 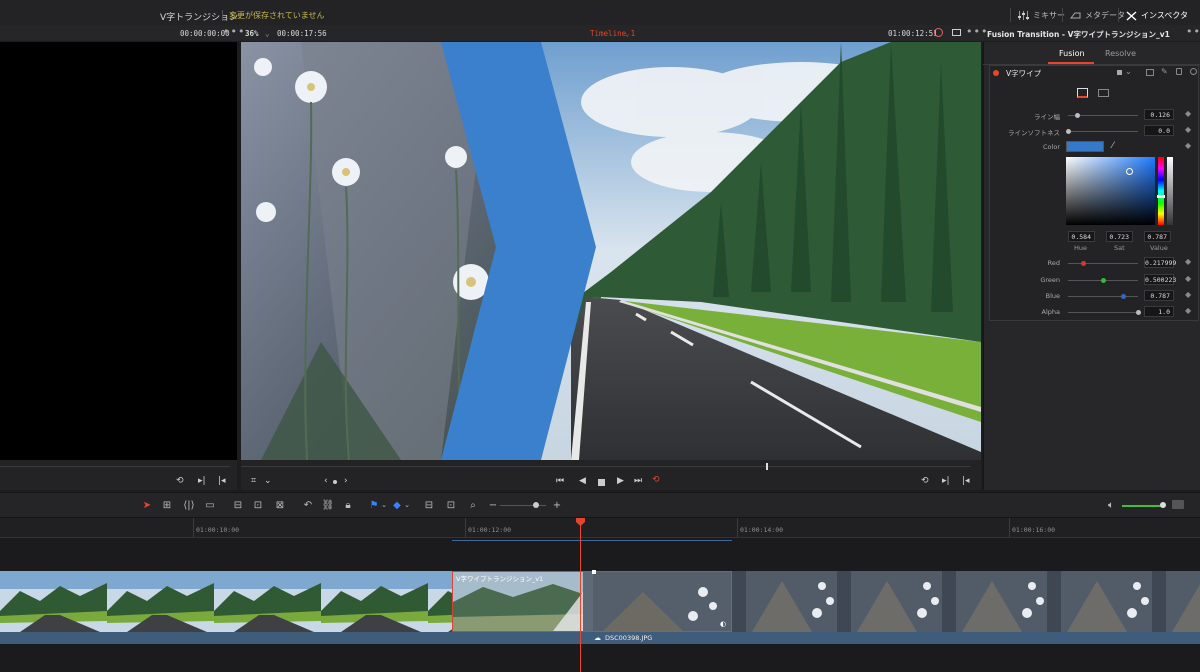 I want to click on selection-tool-icon: ➤, so click(x=147, y=505).